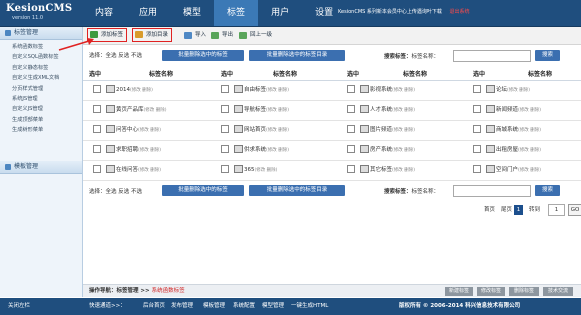 The height and width of the screenshot is (315, 581). I want to click on sidebar-item-static-tags: 自定义静态标签, so click(41, 68).